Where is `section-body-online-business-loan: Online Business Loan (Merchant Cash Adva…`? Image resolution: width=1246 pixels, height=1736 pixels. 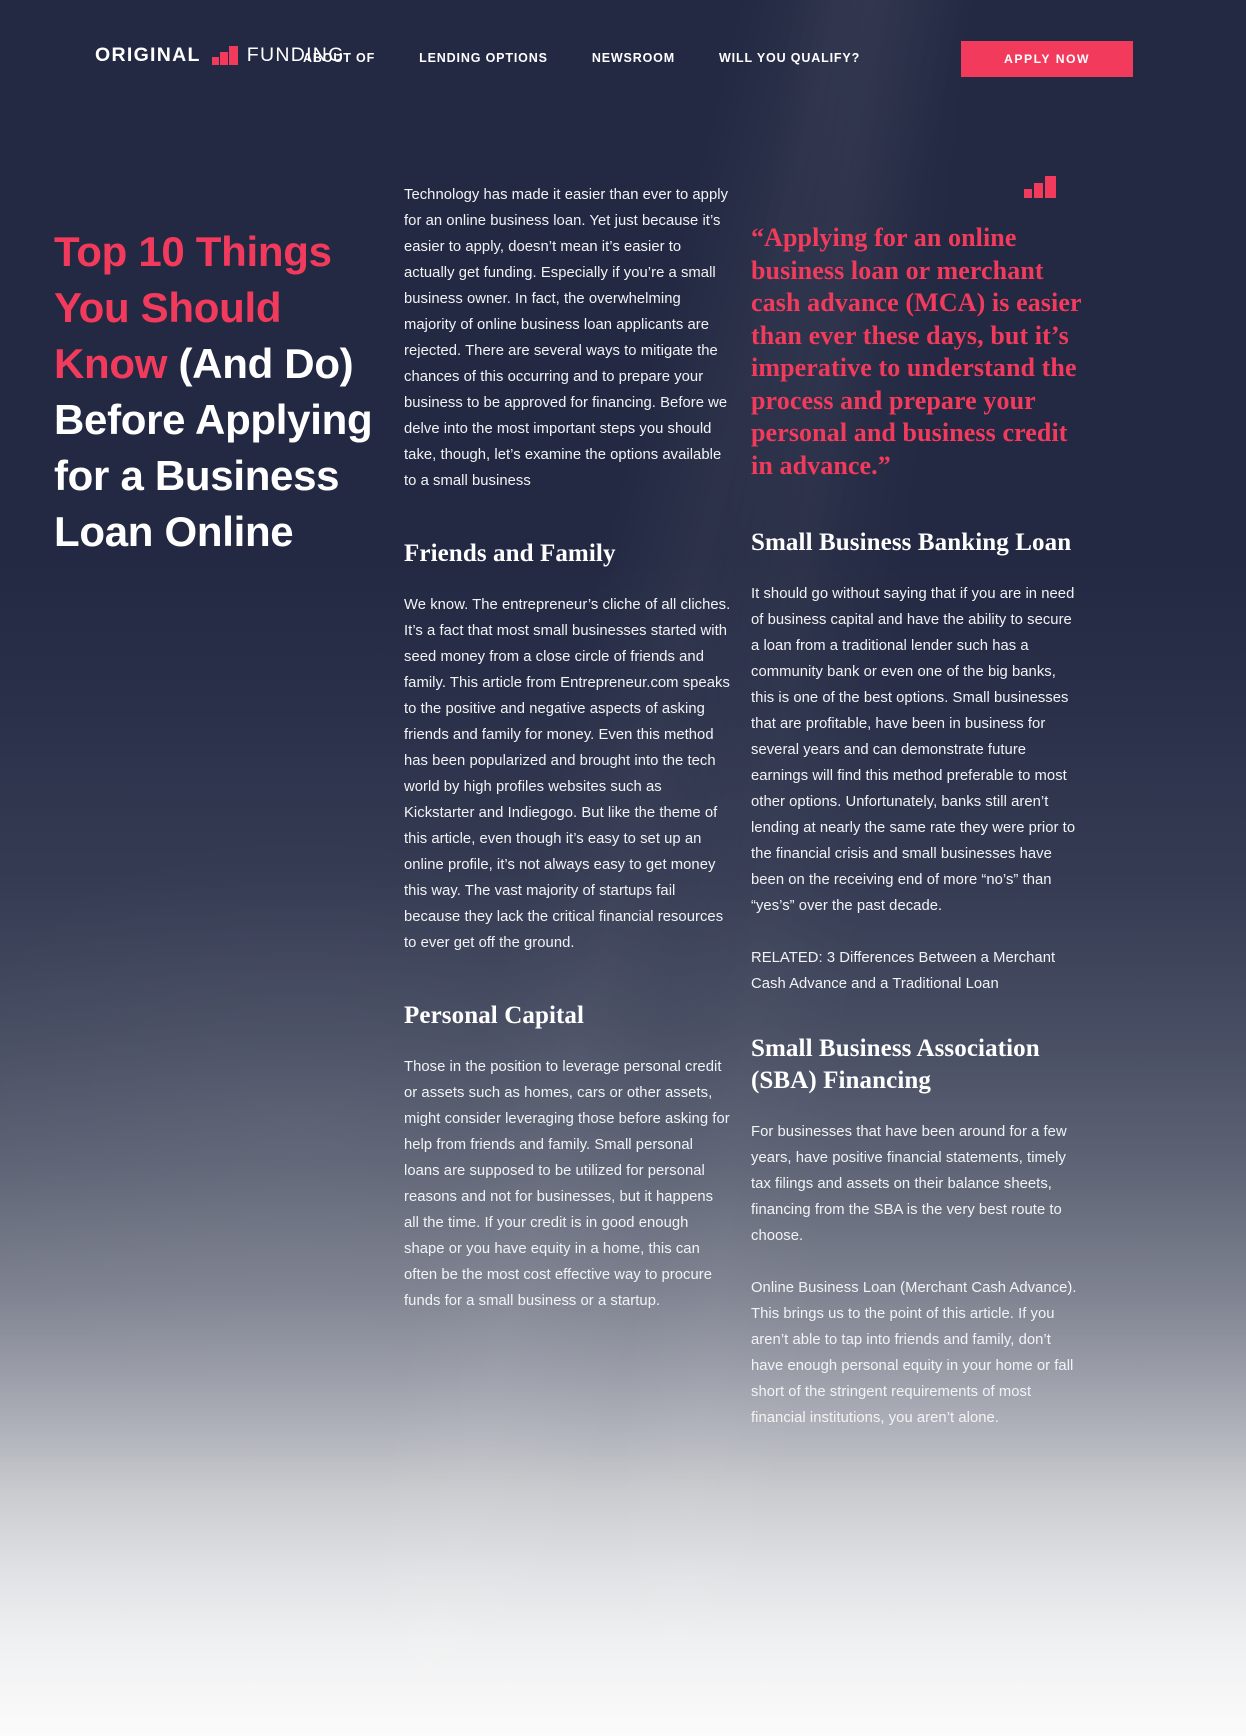 section-body-online-business-loan: Online Business Loan (Merchant Cash Adva… is located at coordinates (914, 1353).